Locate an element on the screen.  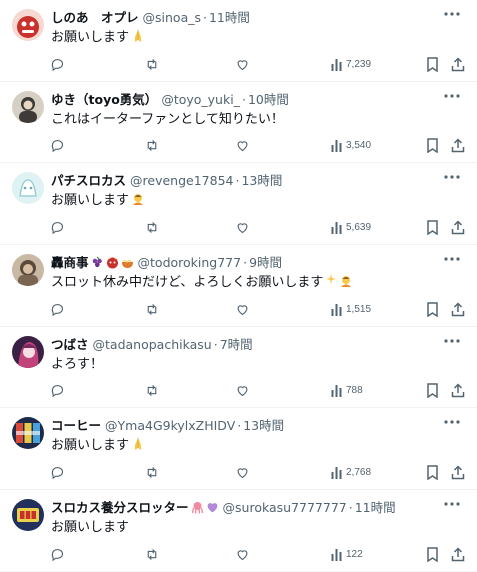
display-name: コーヒー is located at coordinates (76, 425).